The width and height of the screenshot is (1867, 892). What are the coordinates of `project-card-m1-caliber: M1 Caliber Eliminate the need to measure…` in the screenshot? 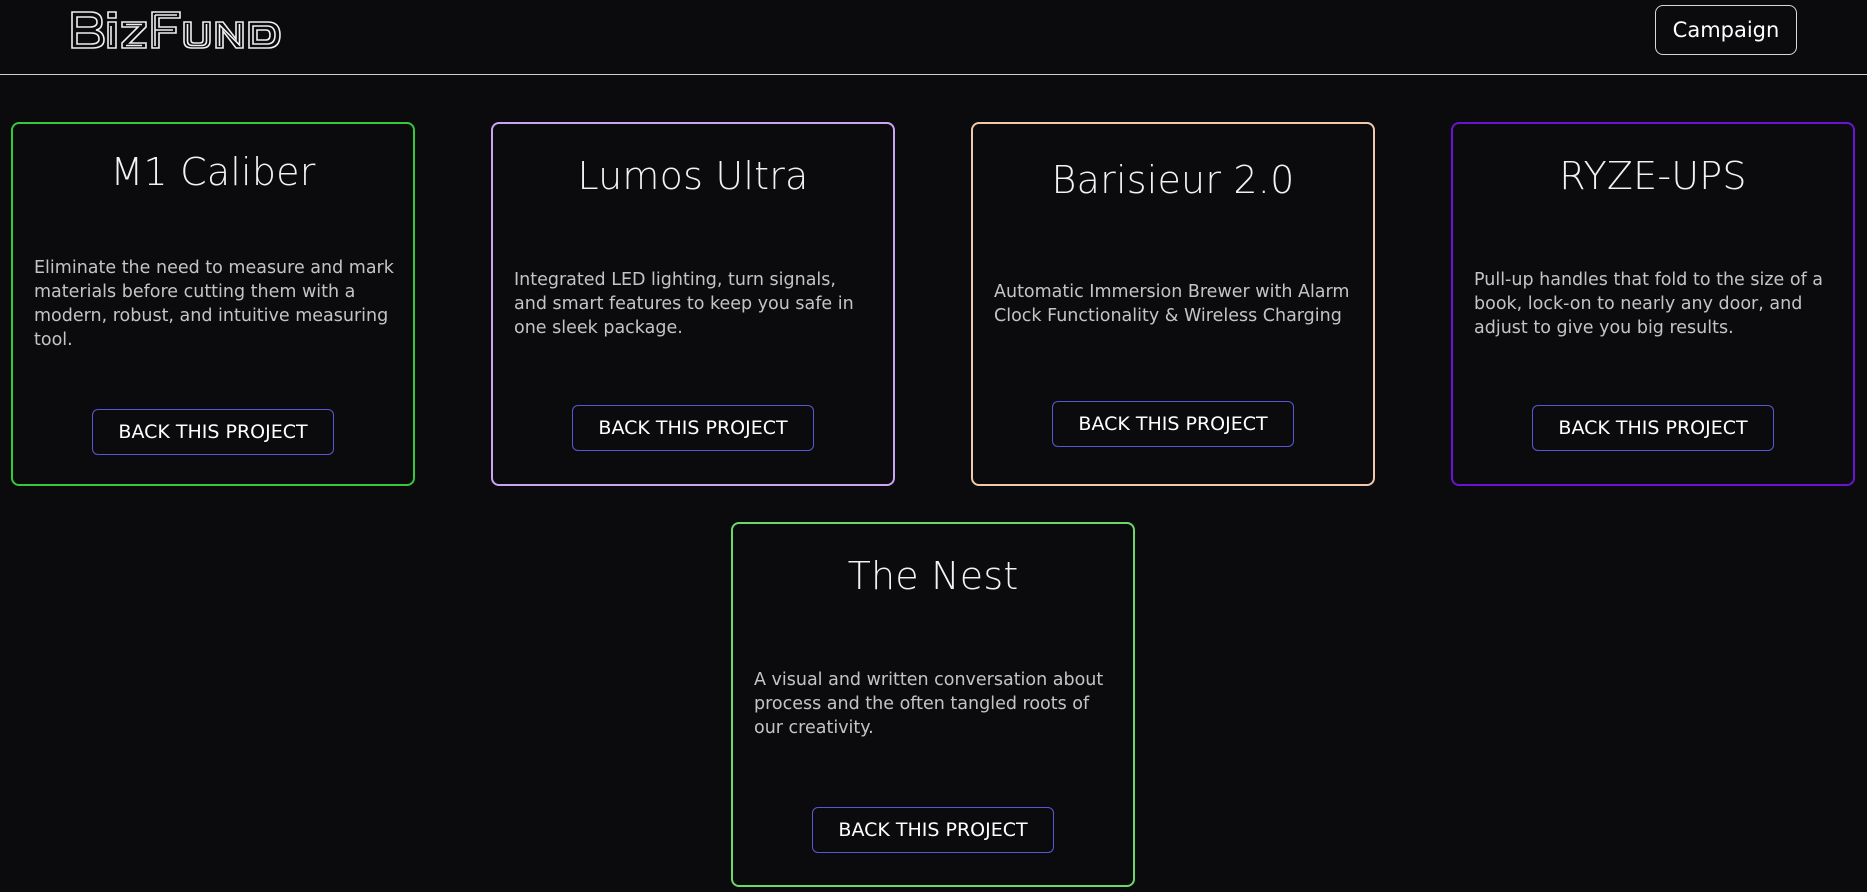 It's located at (213, 304).